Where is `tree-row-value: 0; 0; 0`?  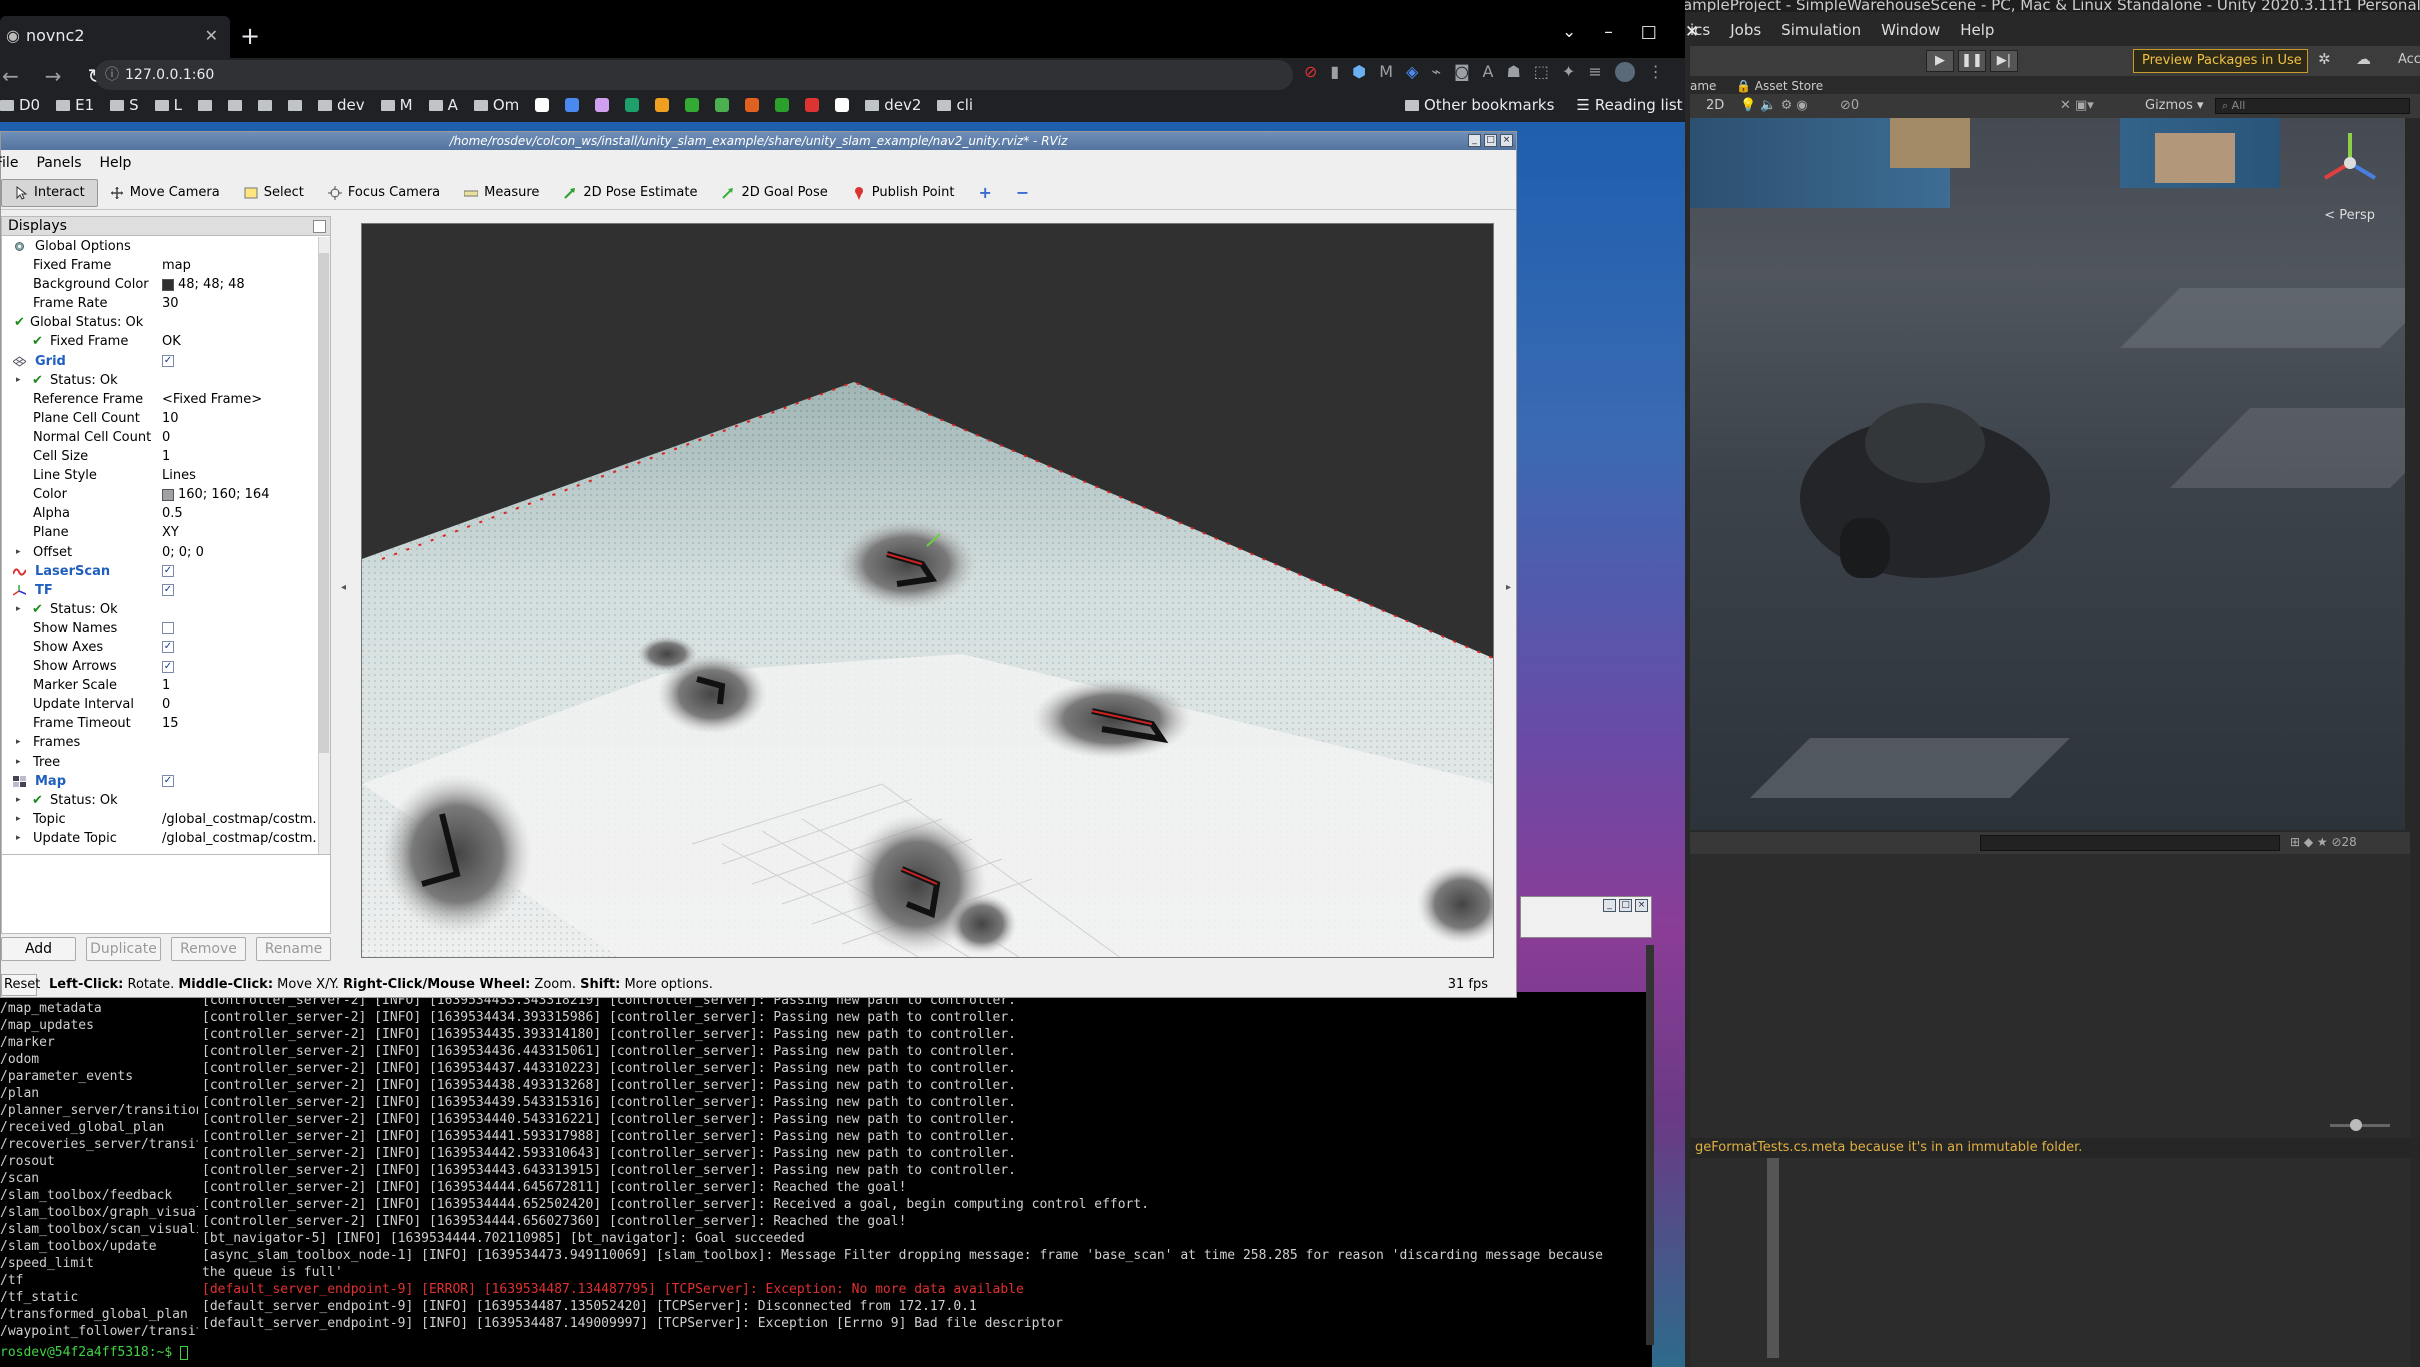 tree-row-value: 0; 0; 0 is located at coordinates (239, 552).